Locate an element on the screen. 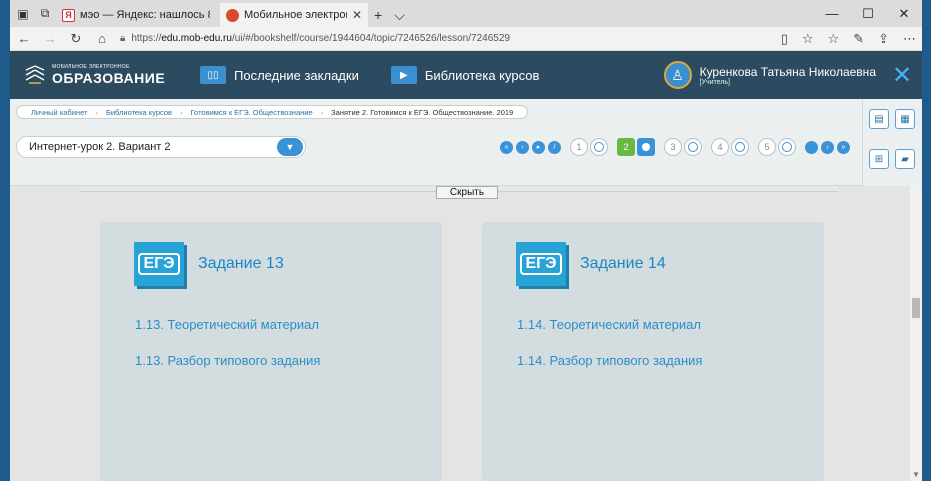  example-task-link: 1.14. Разбор типового задания is located at coordinates (609, 360).